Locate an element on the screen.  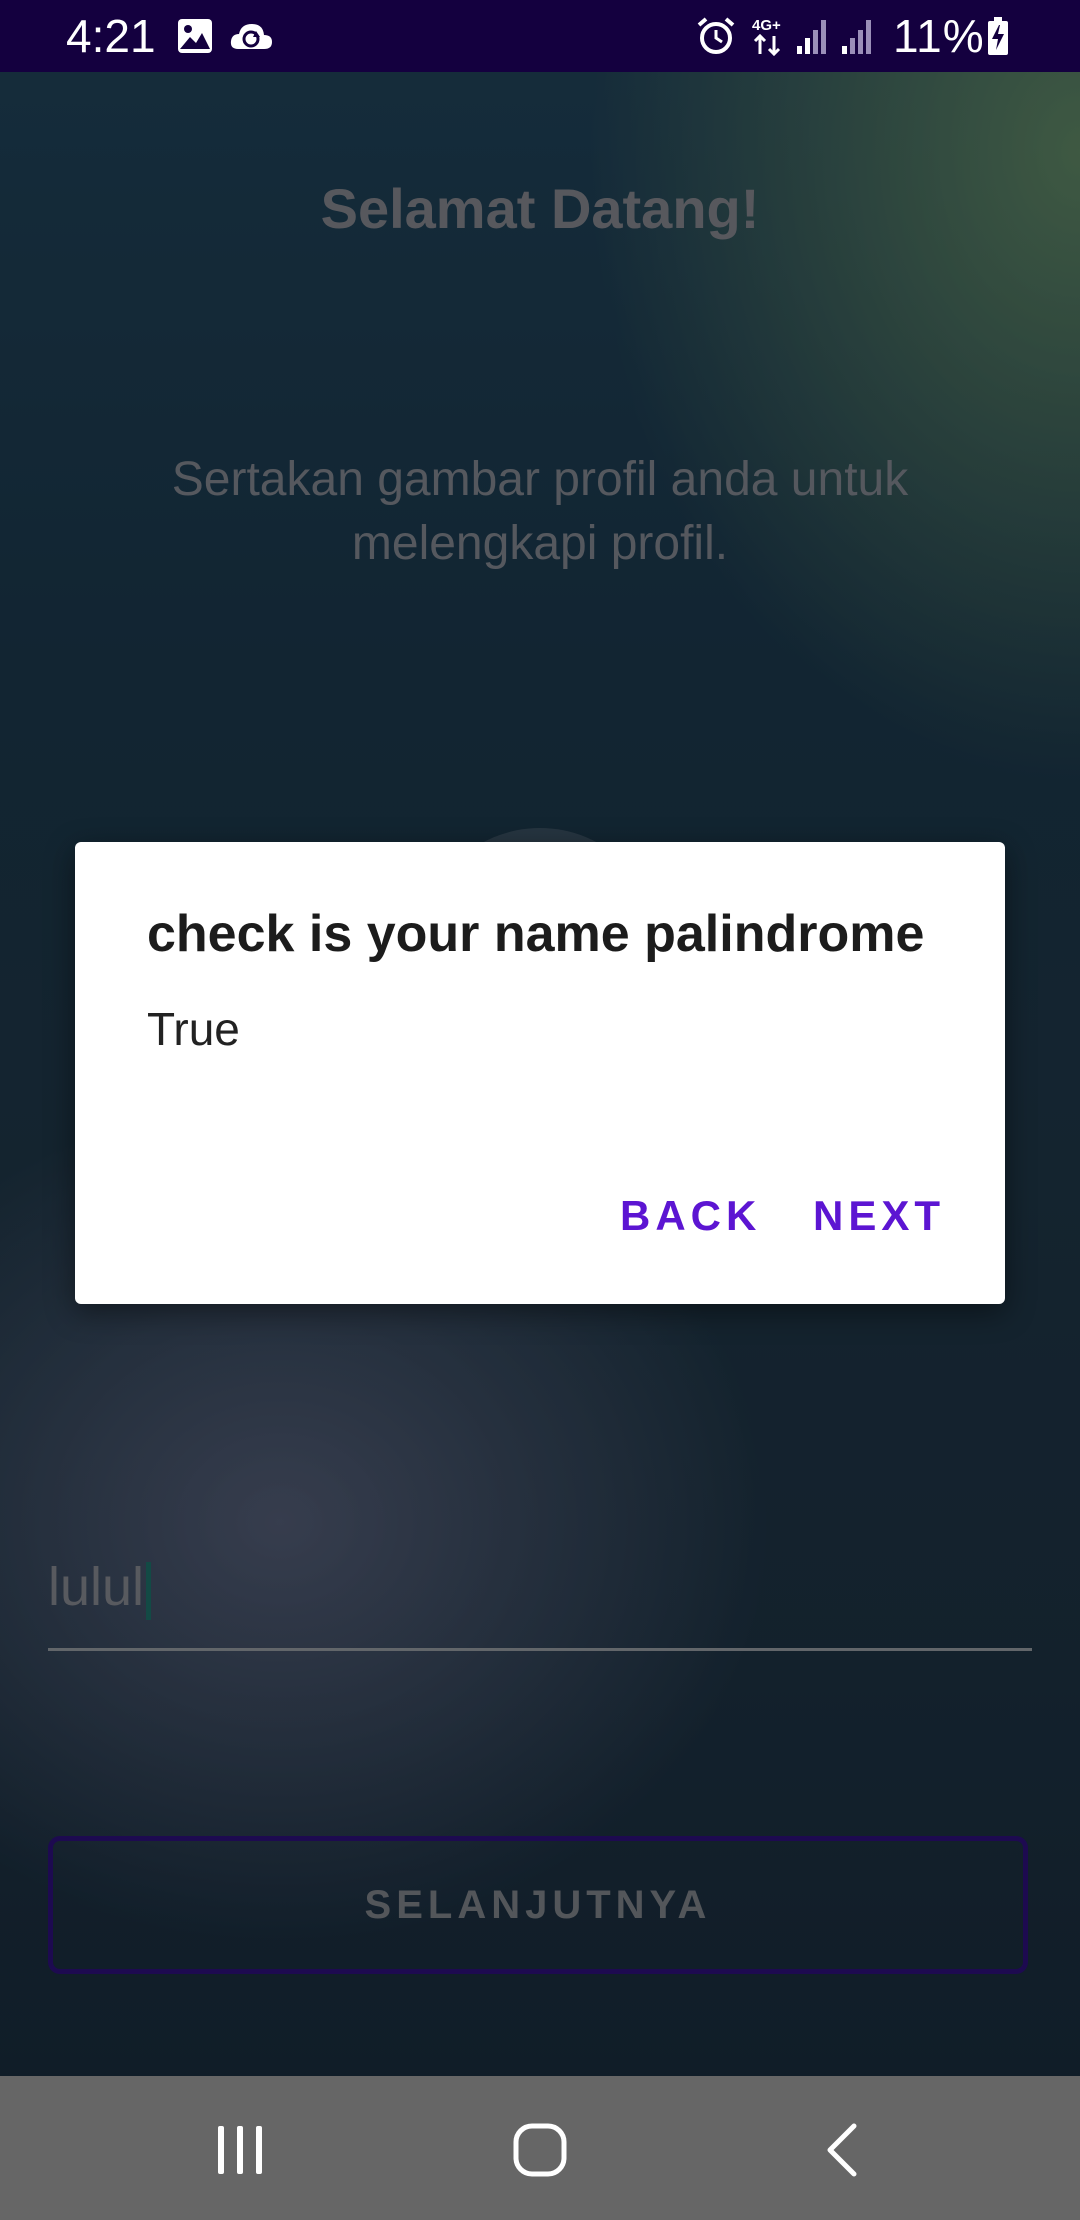
svg-text: 4G+ is located at coordinates (766, 25).